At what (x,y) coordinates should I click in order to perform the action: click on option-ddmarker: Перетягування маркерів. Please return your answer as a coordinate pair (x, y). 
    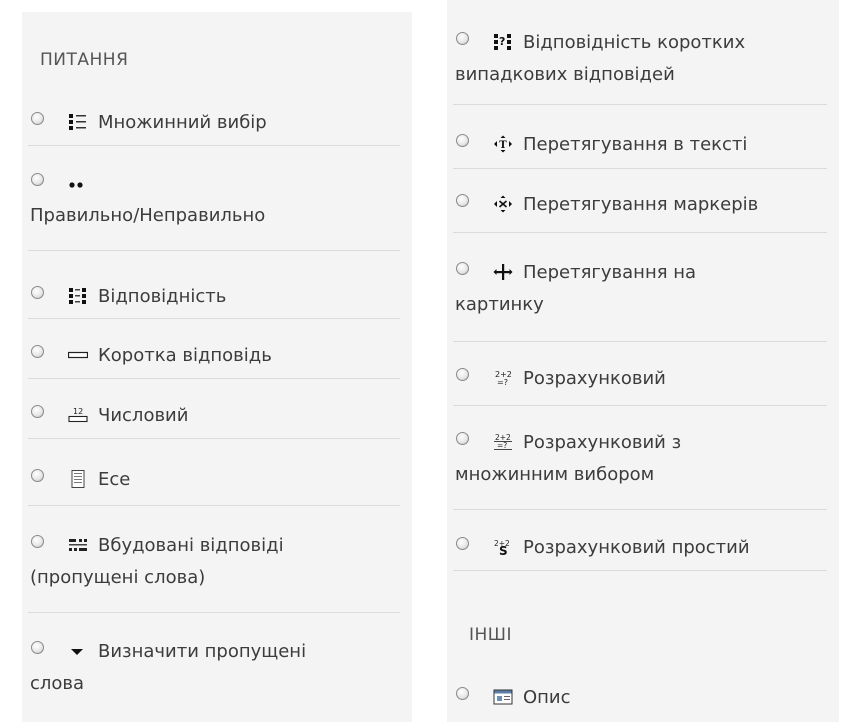
    Looking at the image, I should click on (643, 204).